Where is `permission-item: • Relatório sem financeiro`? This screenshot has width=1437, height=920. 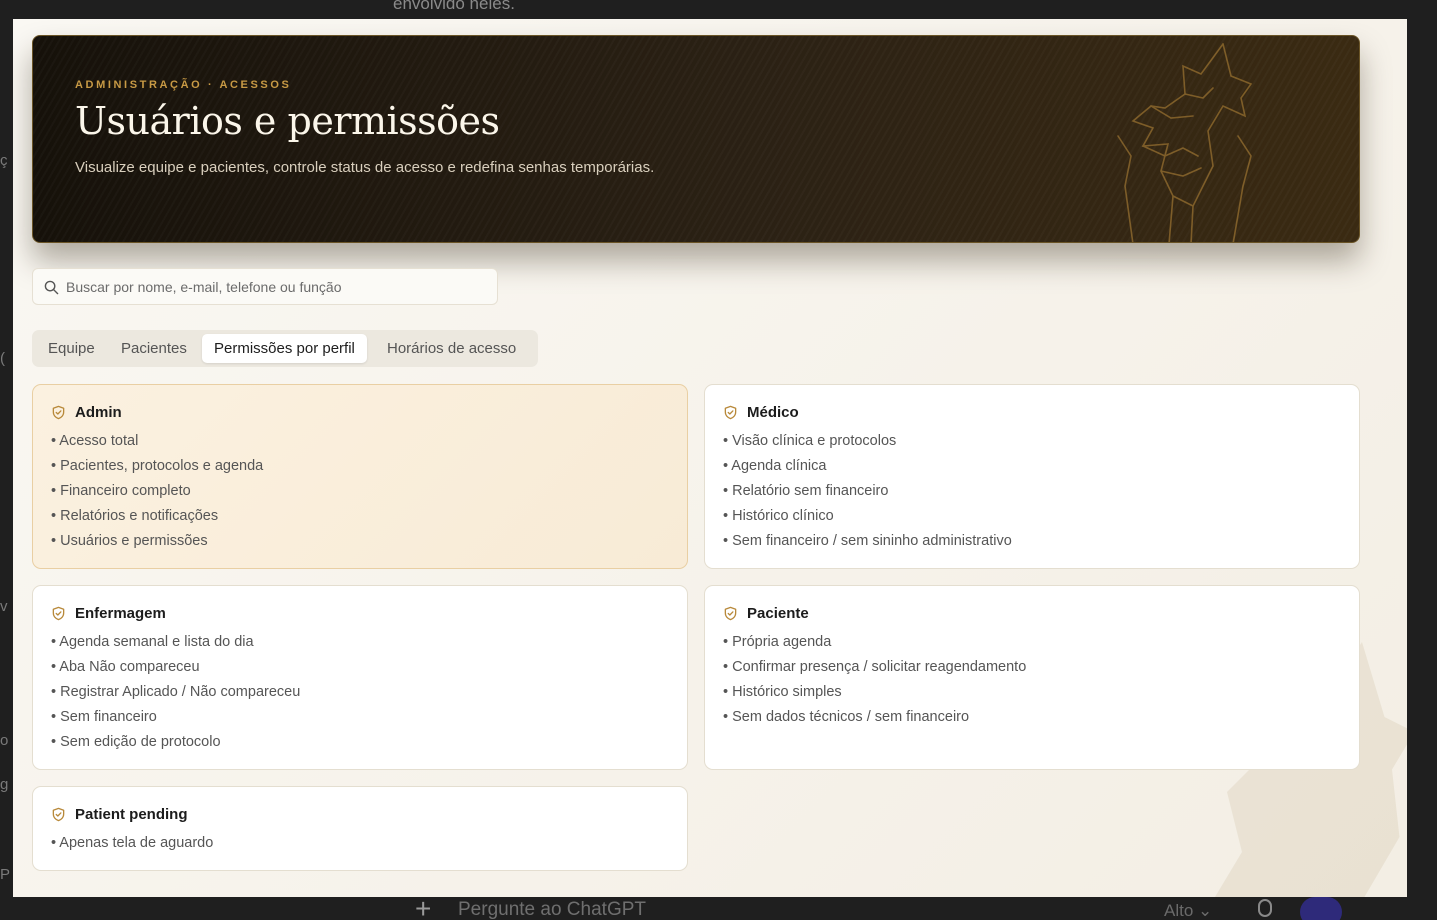
permission-item: • Relatório sem financeiro is located at coordinates (806, 491).